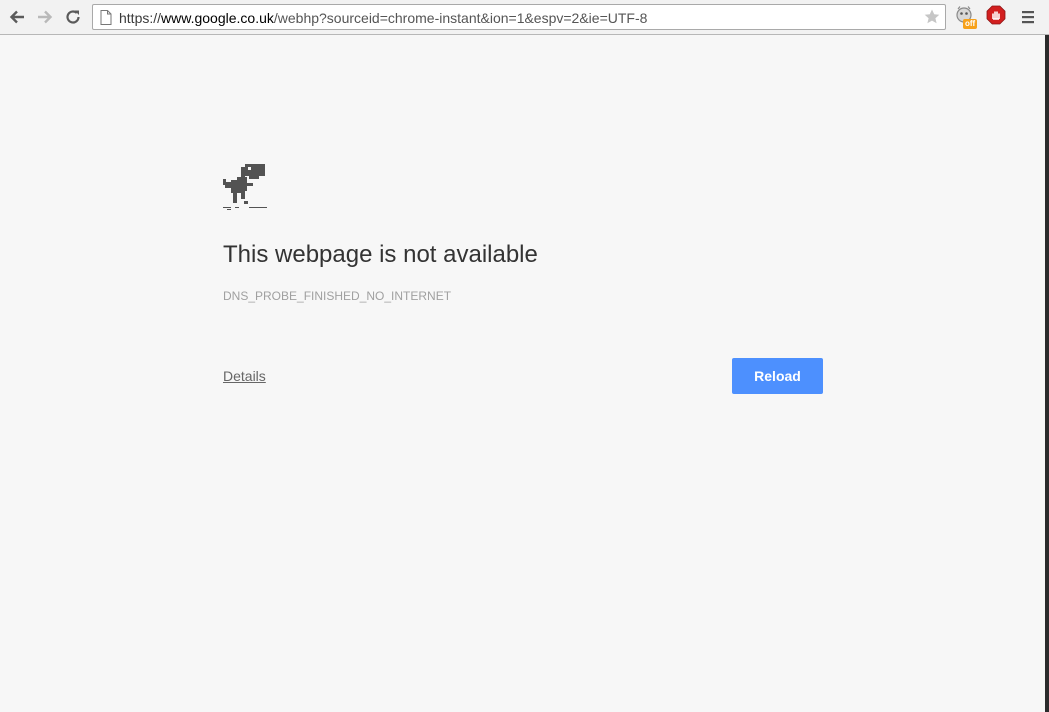 The image size is (1049, 712). Describe the element at coordinates (217, 18) in the screenshot. I see `url-host: www.google.co.uk` at that location.